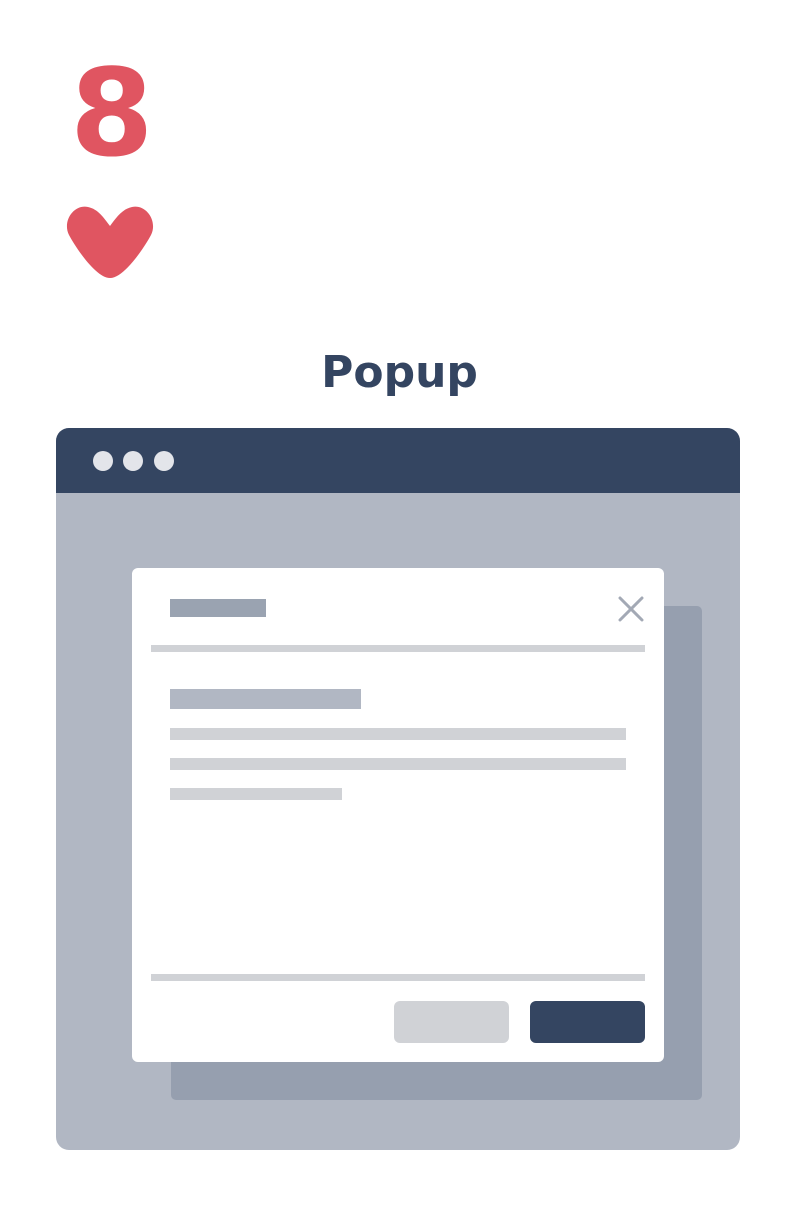  I want to click on card-rank: 8, so click(112, 114).